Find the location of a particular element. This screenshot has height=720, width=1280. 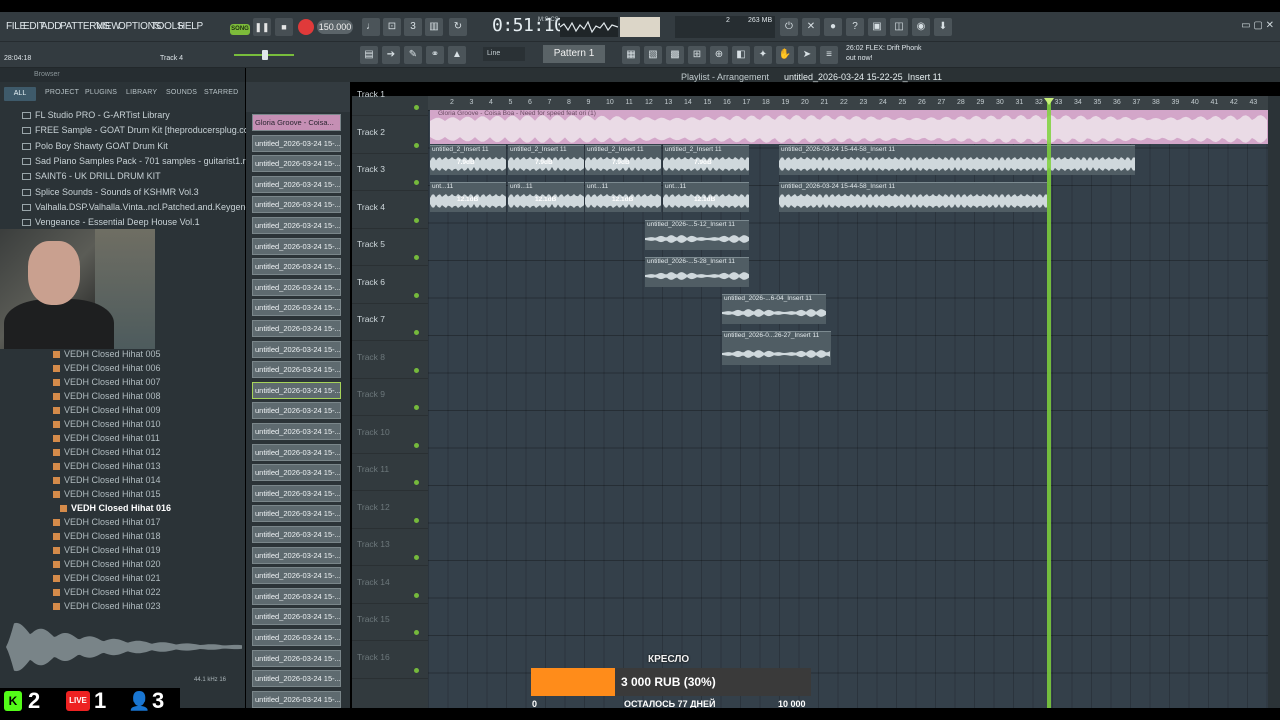

browser-sample: VEDH Closed Hihat 019 is located at coordinates (107, 550).